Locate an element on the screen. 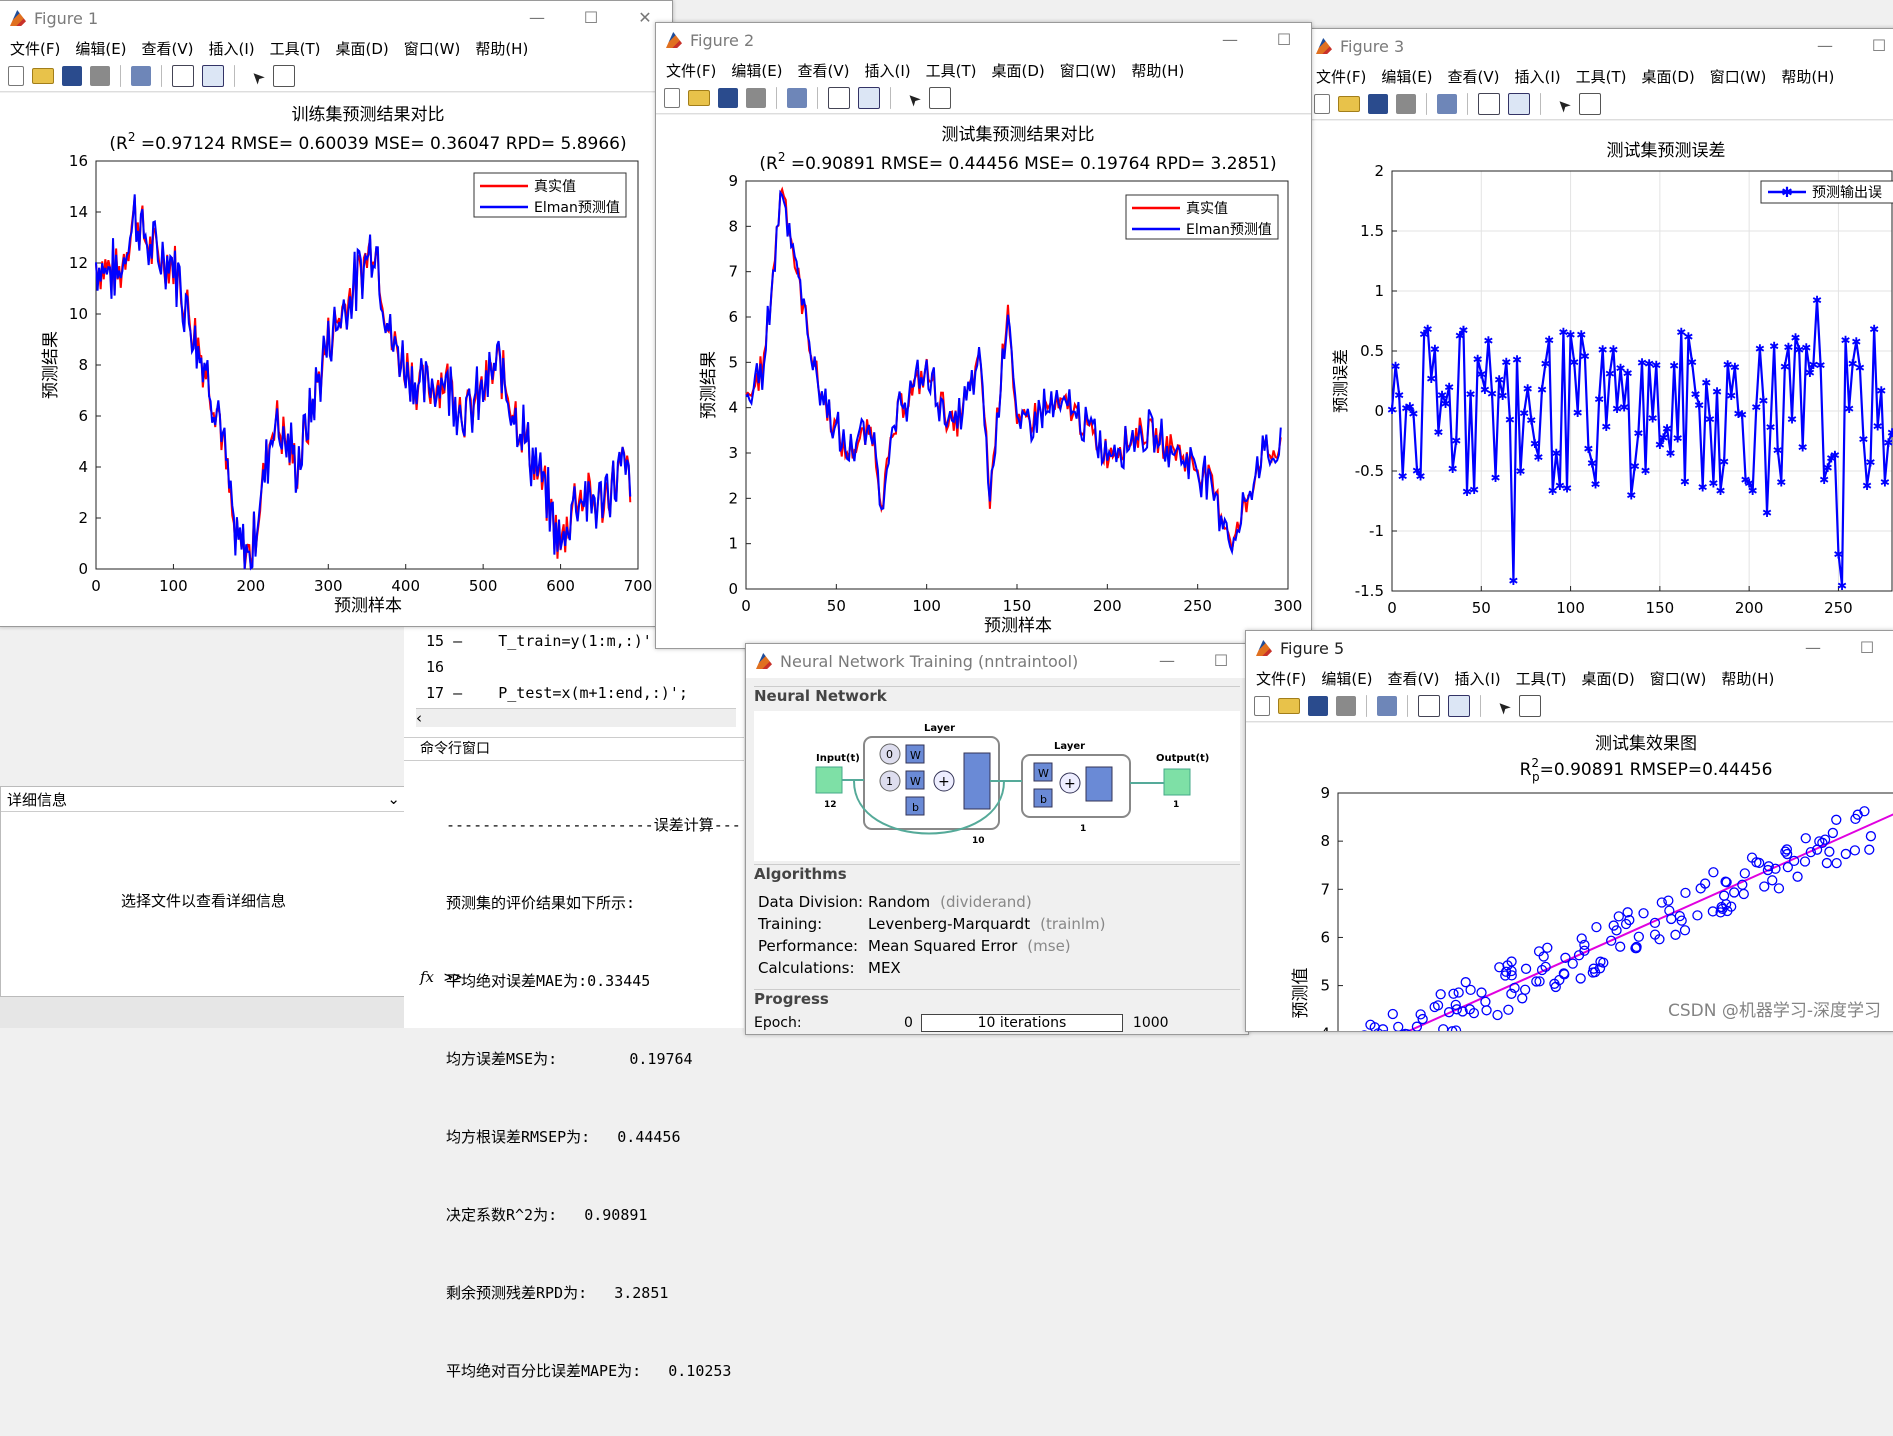  statusbar is located at coordinates (210, 1012).